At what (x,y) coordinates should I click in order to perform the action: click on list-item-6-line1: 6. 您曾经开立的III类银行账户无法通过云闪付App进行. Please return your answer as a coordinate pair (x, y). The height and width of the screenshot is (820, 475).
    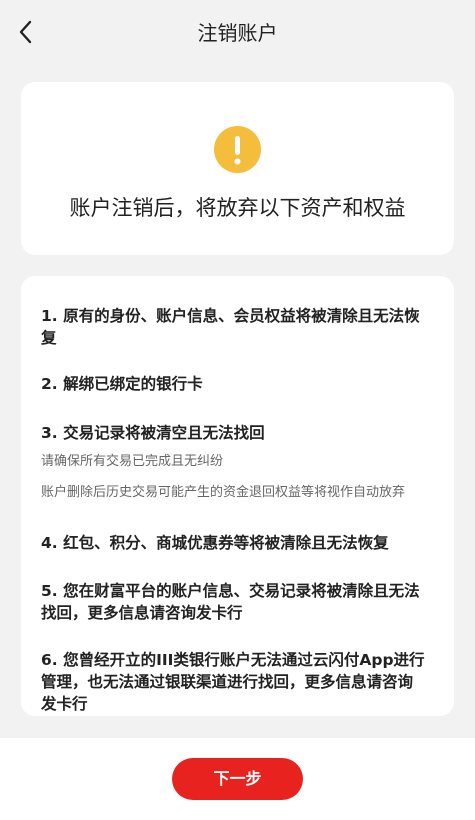
    Looking at the image, I should click on (233, 660).